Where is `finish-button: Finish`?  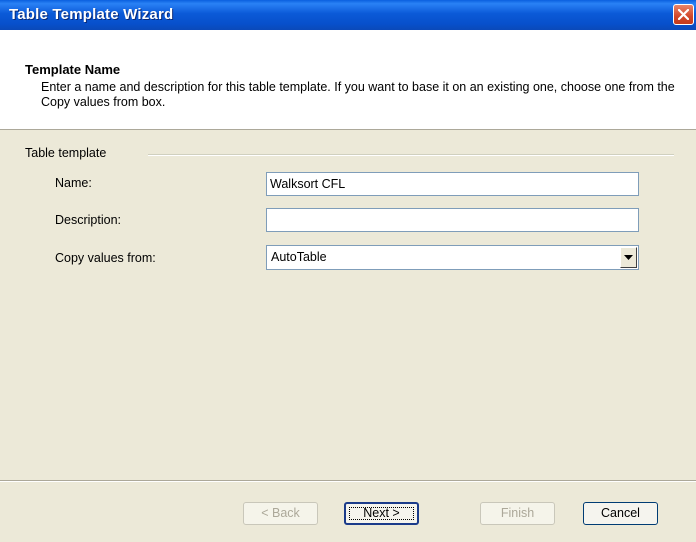
finish-button: Finish is located at coordinates (517, 513).